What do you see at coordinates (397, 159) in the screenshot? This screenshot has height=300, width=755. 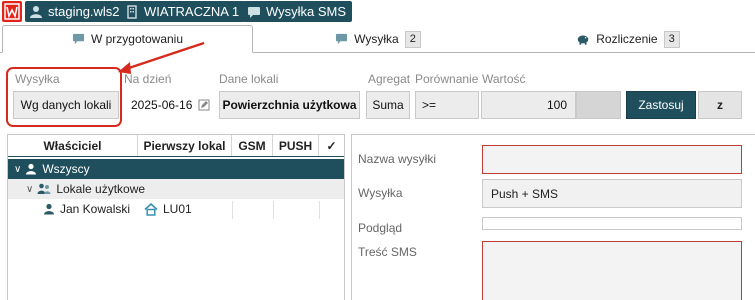 I see `nazwa-wysylki-label: Nazwa wysyłki` at bounding box center [397, 159].